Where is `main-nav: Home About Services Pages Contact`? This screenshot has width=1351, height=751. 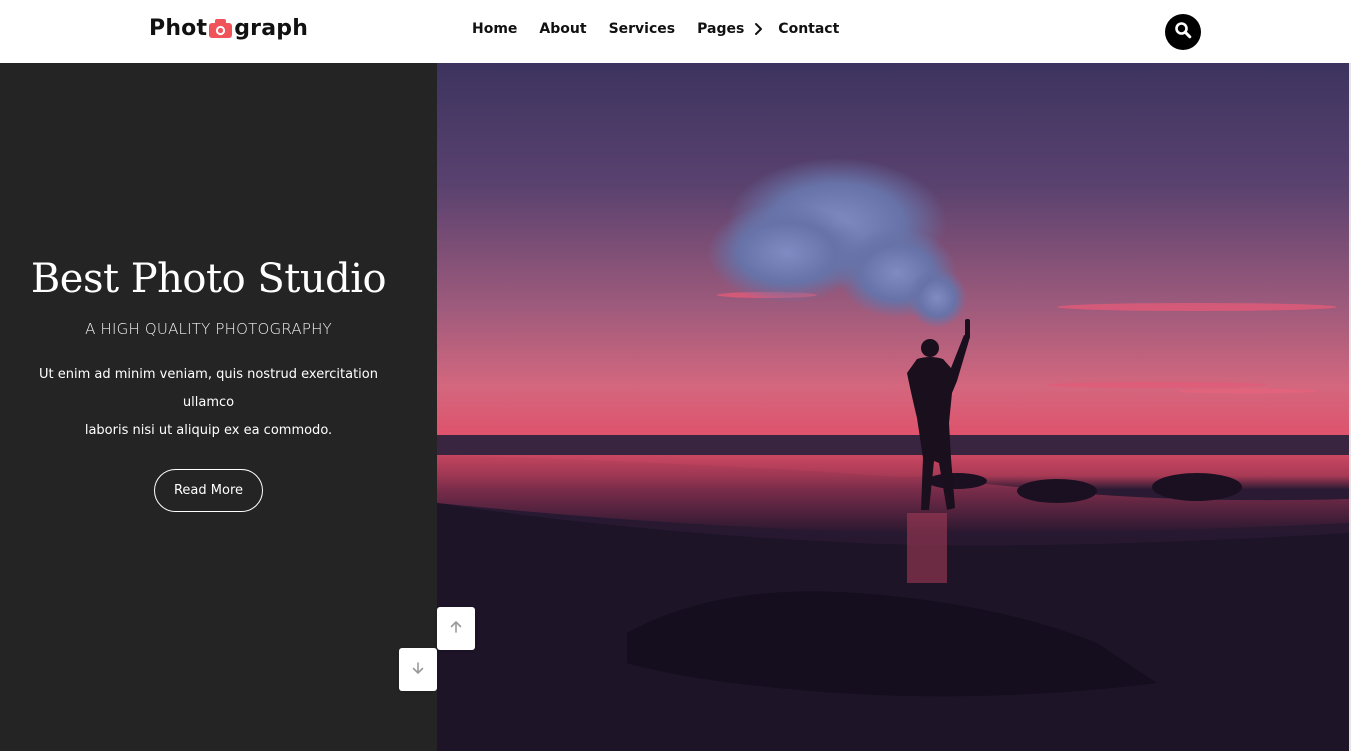
main-nav: Home About Services Pages Contact is located at coordinates (666, 29).